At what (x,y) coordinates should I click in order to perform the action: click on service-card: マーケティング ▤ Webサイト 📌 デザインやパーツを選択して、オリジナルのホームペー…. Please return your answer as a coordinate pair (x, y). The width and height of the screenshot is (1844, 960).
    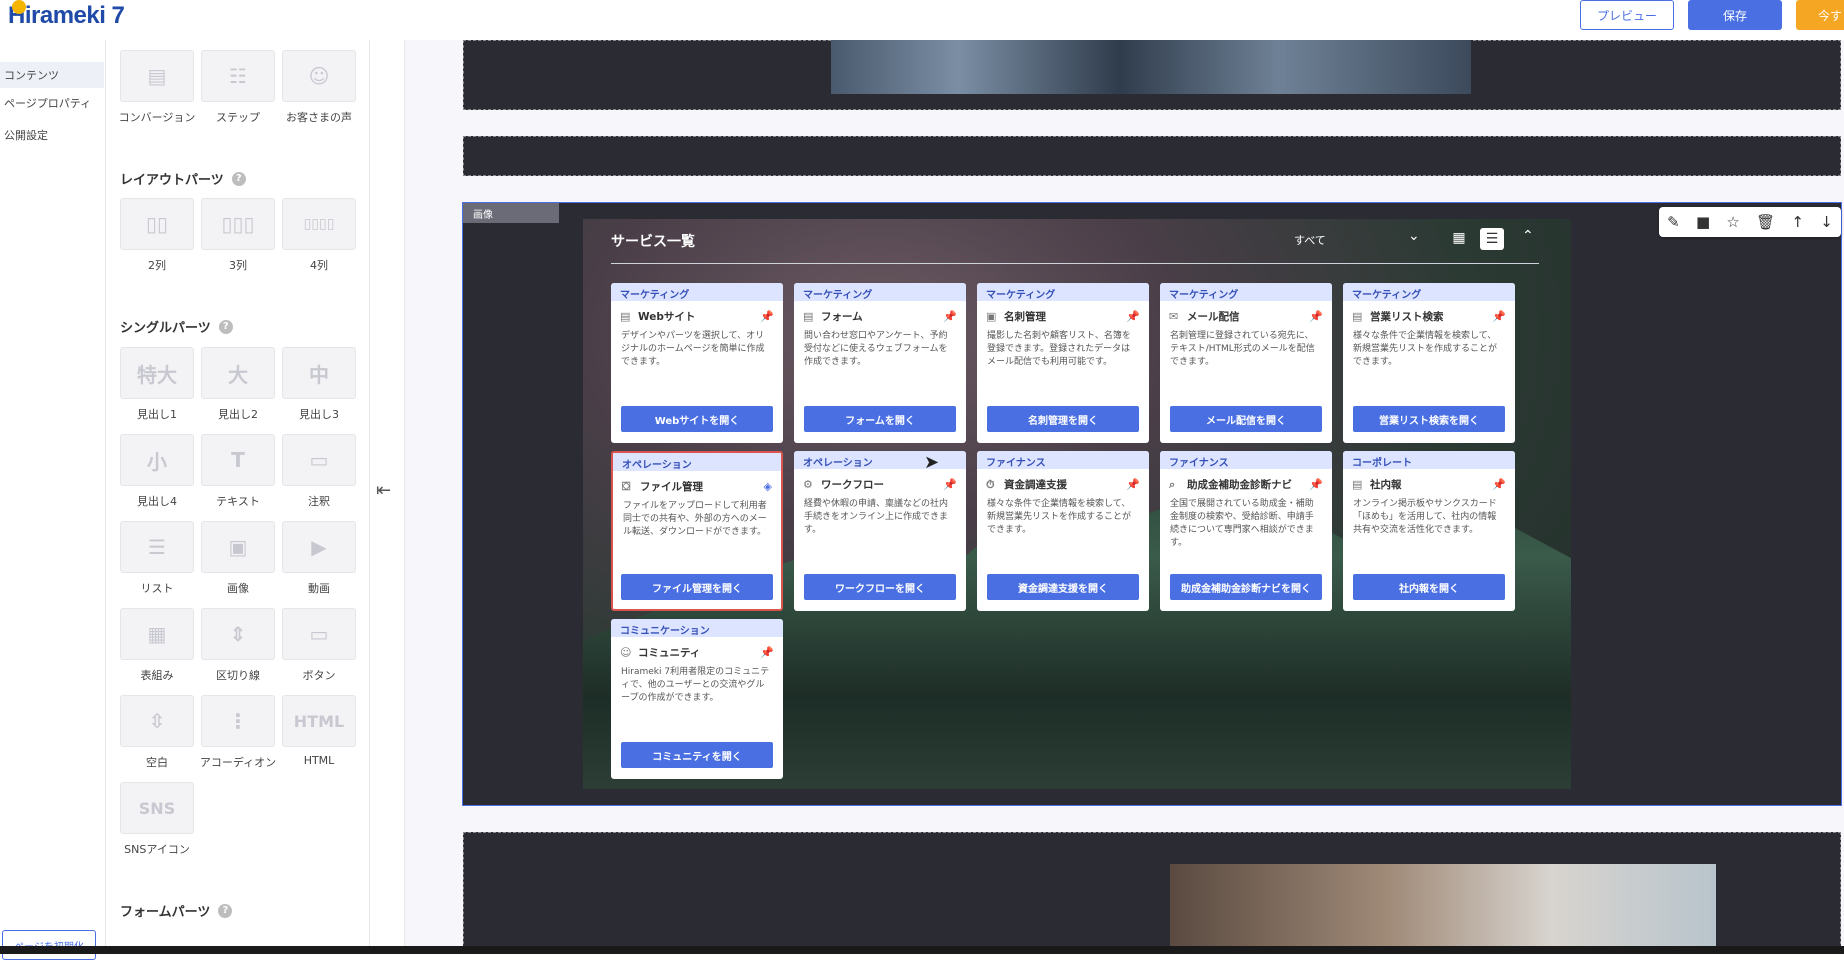
    Looking at the image, I should click on (697, 363).